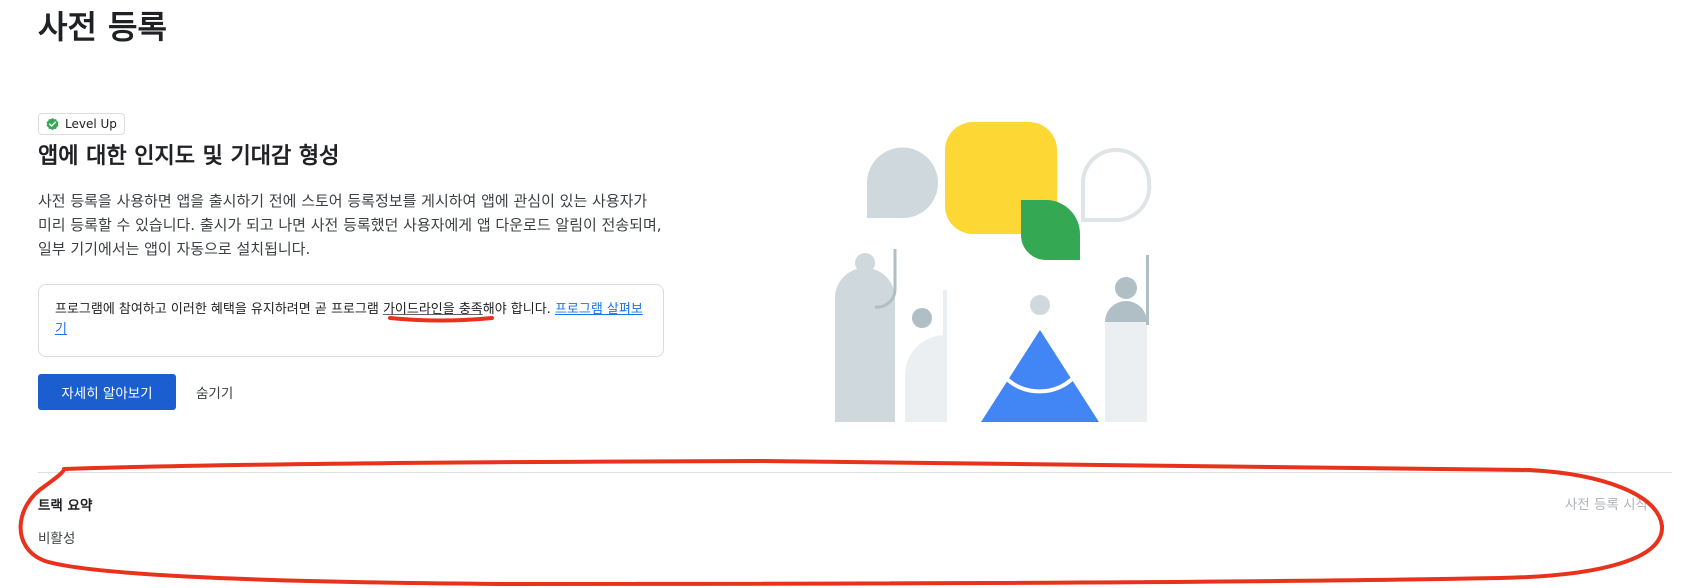 This screenshot has width=1688, height=588. What do you see at coordinates (91, 123) in the screenshot?
I see `badge-label: Level Up` at bounding box center [91, 123].